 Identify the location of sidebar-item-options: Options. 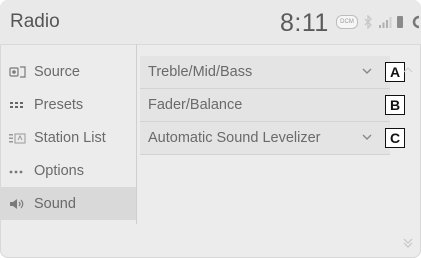
(68, 170).